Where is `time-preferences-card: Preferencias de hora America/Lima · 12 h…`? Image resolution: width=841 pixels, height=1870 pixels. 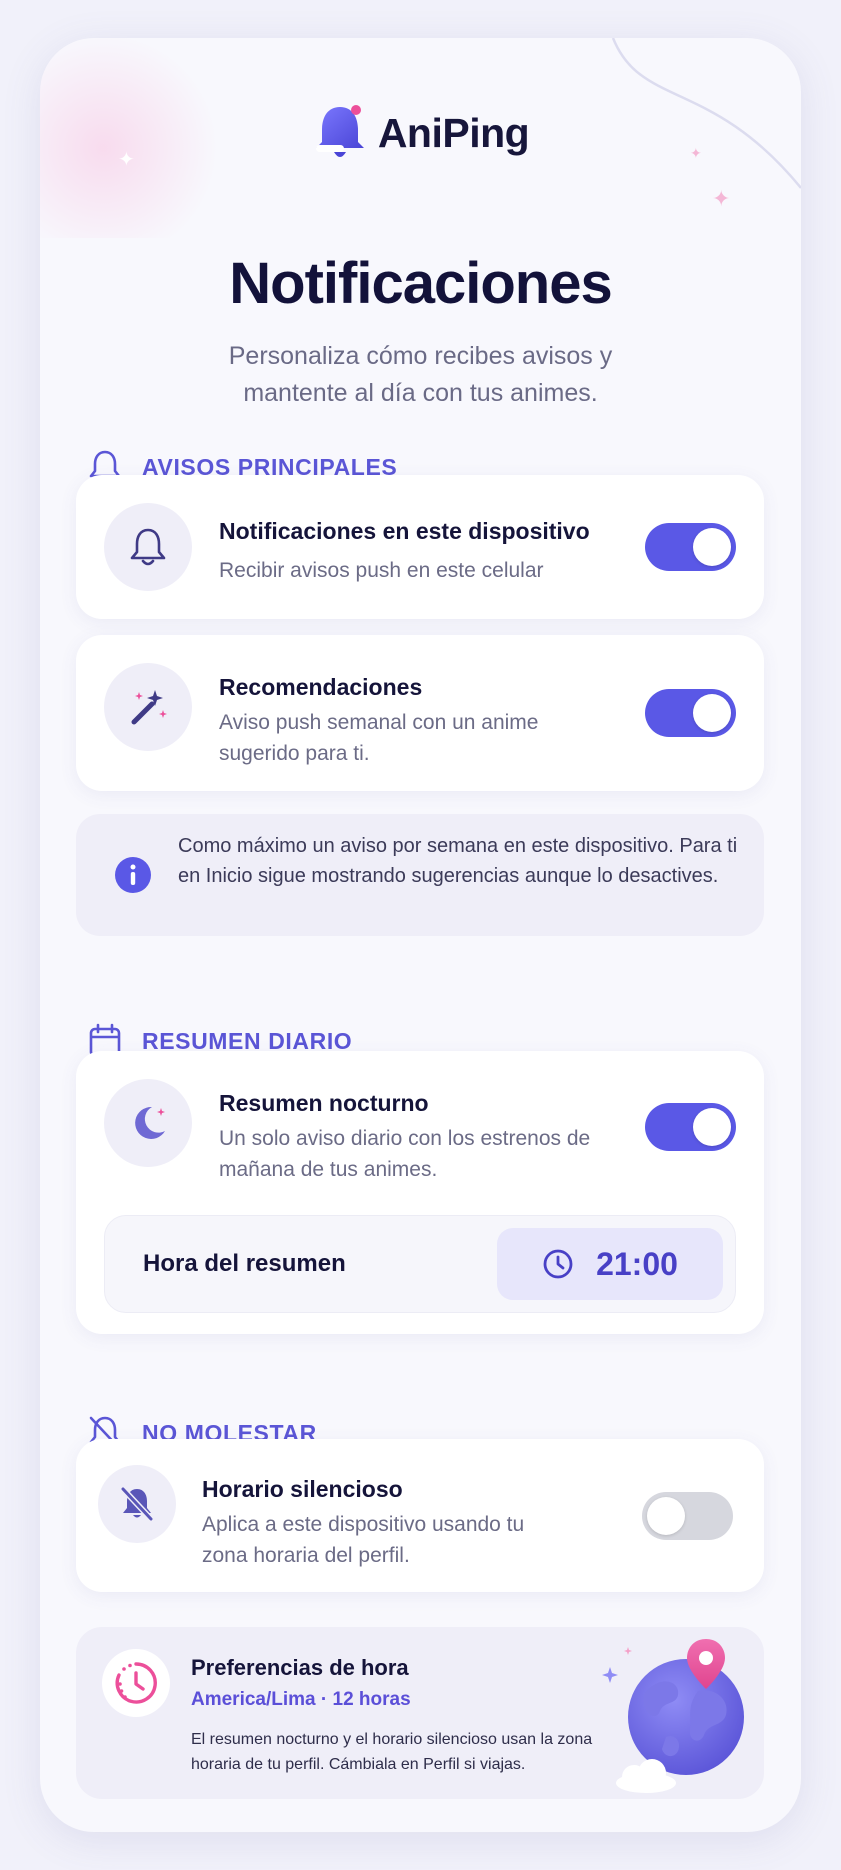 time-preferences-card: Preferencias de hora America/Lima · 12 h… is located at coordinates (420, 1713).